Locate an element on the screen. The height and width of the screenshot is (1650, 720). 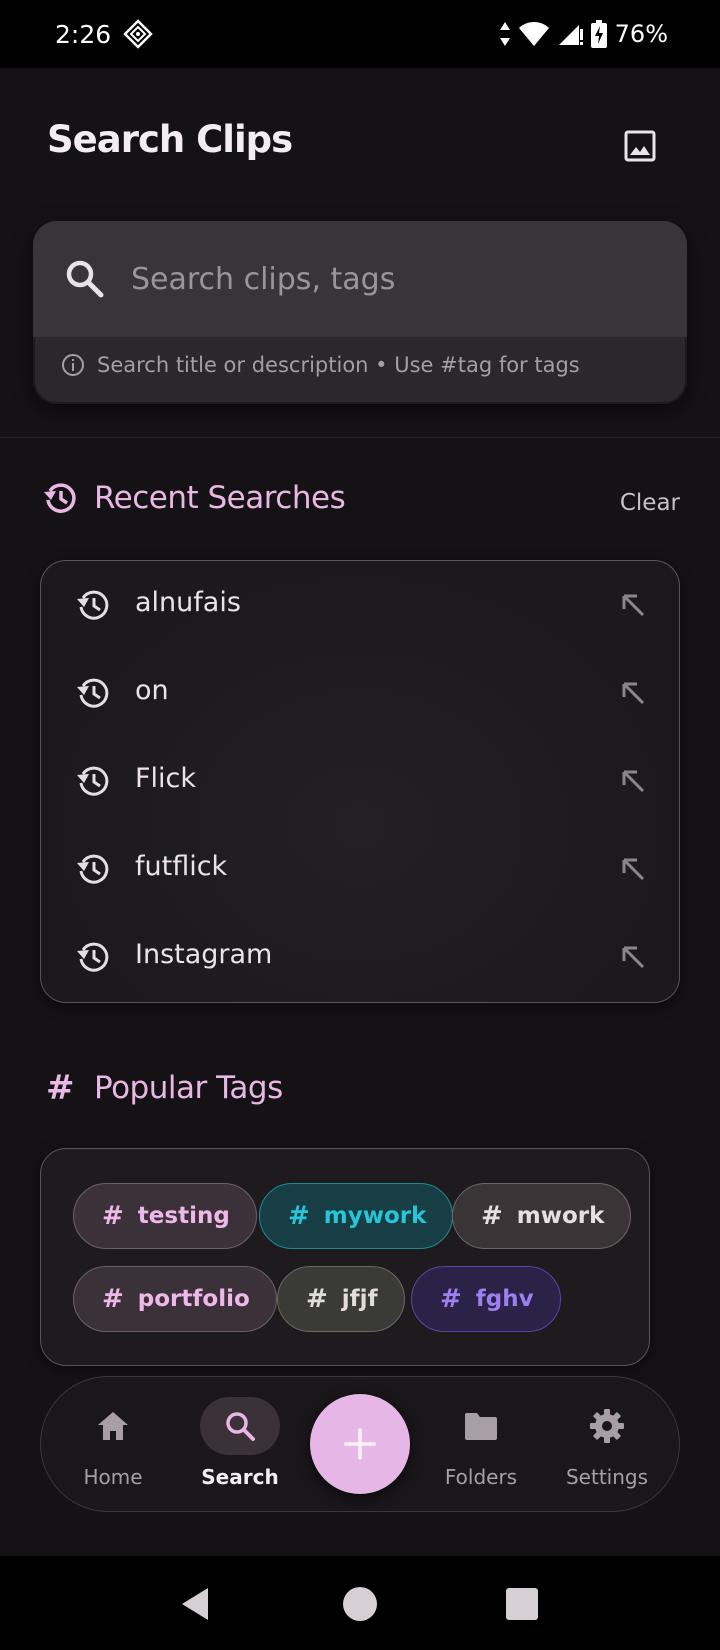
nav-settings-label: Settings is located at coordinates (607, 1477).